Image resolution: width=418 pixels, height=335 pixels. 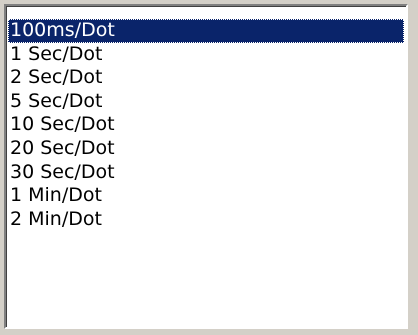 I want to click on list-item-30-sec-per-dot: 30 Sec/Dot, so click(x=206, y=173).